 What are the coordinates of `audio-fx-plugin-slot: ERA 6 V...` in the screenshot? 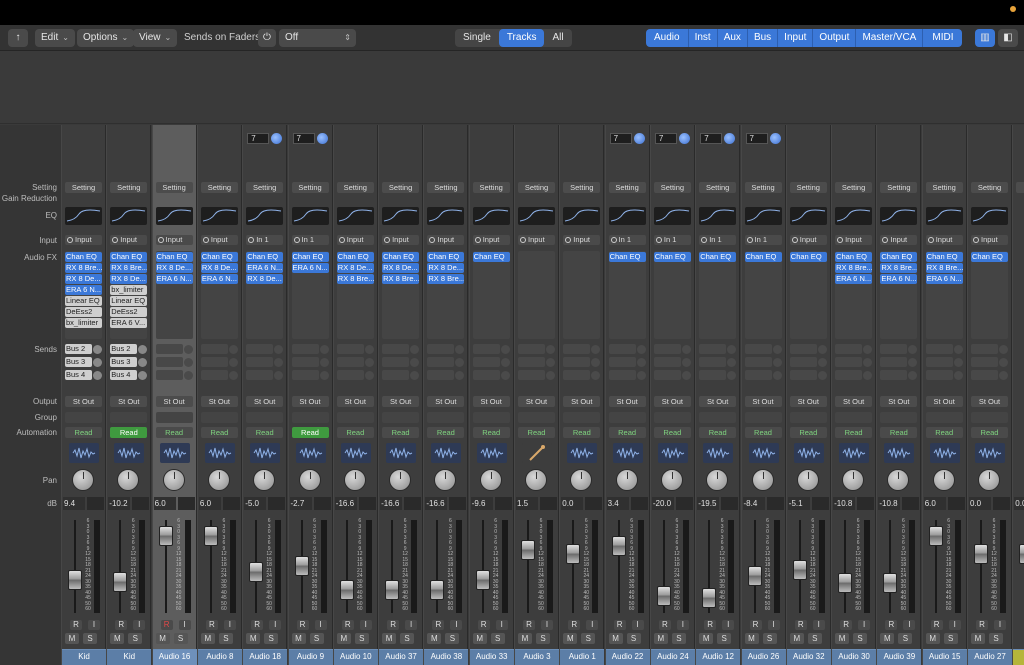 It's located at (129, 323).